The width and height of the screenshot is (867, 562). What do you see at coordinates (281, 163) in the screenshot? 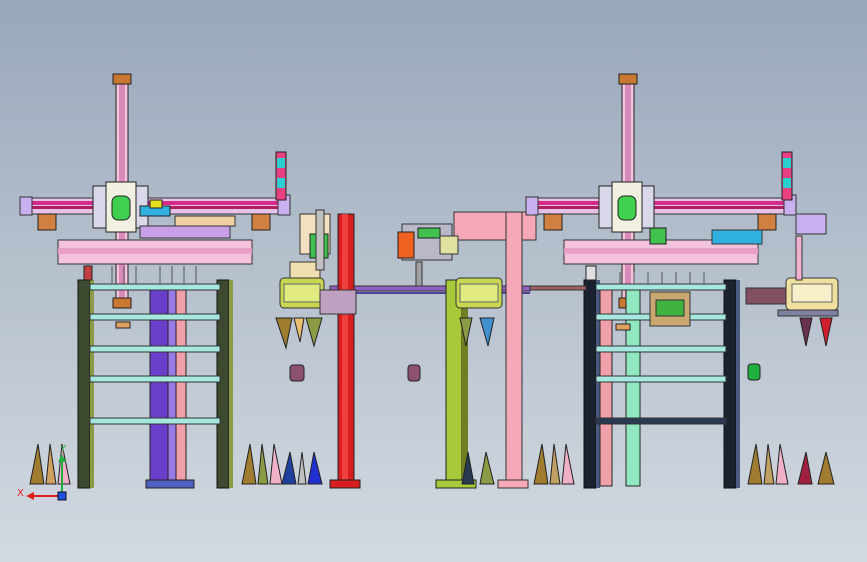
I see `left-actuator-sensor` at bounding box center [281, 163].